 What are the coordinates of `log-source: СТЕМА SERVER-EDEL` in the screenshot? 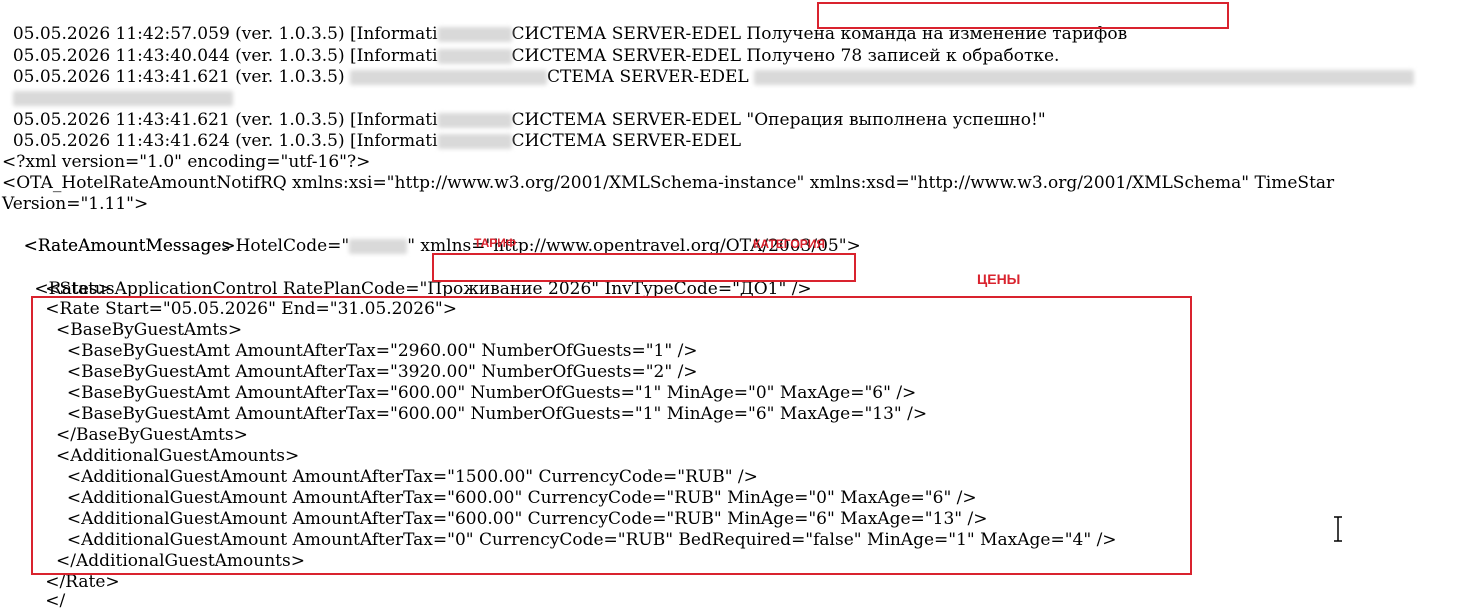 It's located at (651, 77).